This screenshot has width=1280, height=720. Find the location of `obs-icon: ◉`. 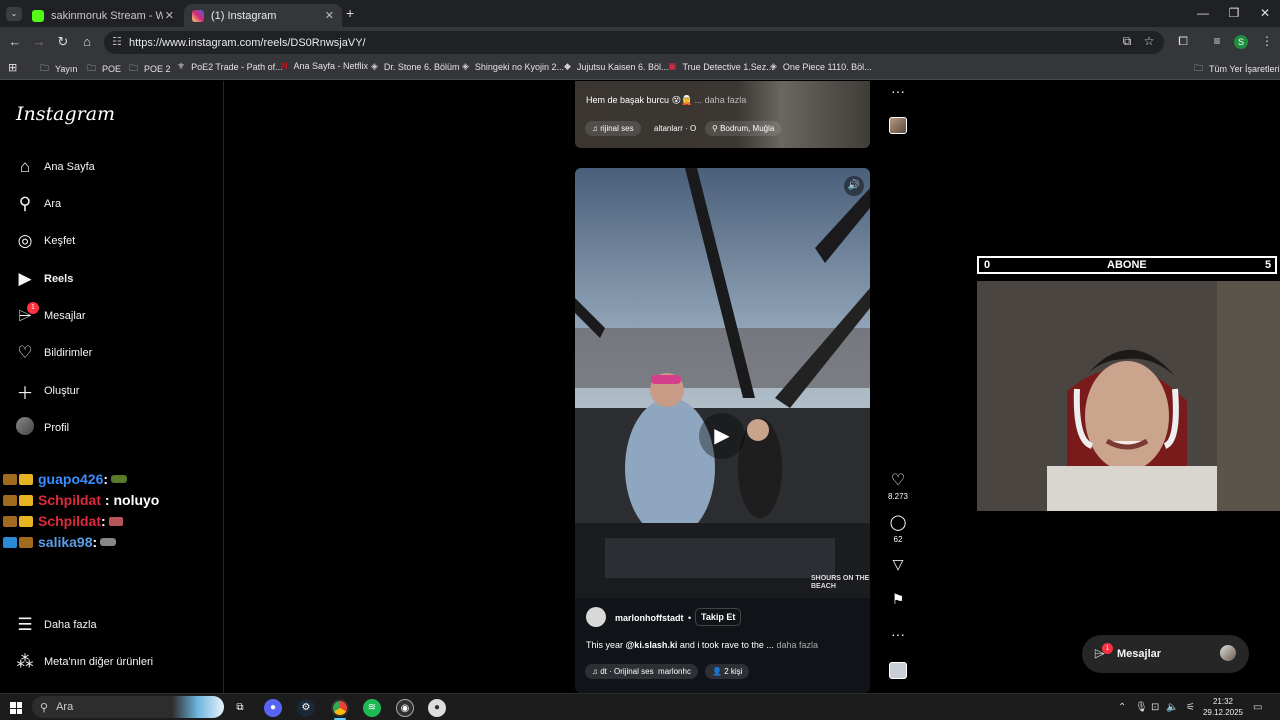

obs-icon: ◉ is located at coordinates (405, 708).